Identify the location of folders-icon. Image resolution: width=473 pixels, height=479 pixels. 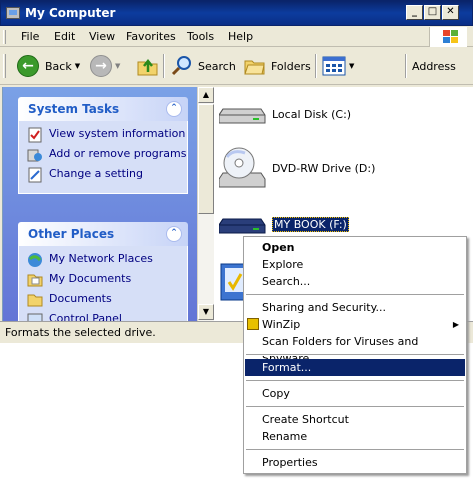
(254, 67).